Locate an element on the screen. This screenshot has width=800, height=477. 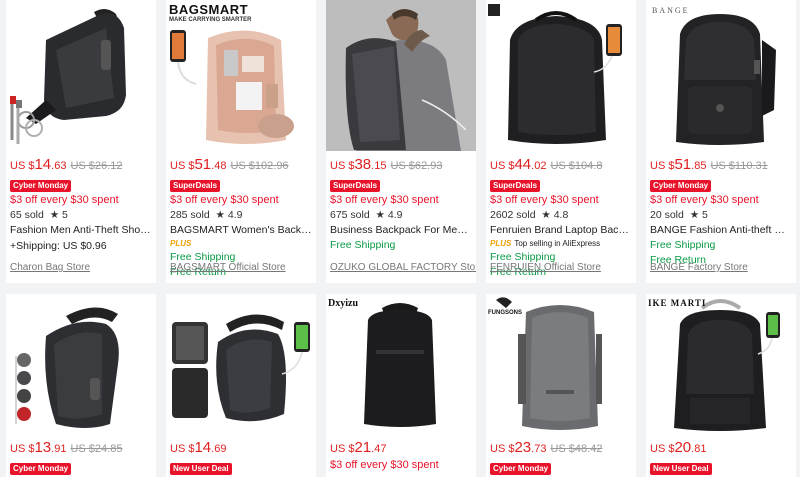
sold-count: 285 sold is located at coordinates (190, 215).